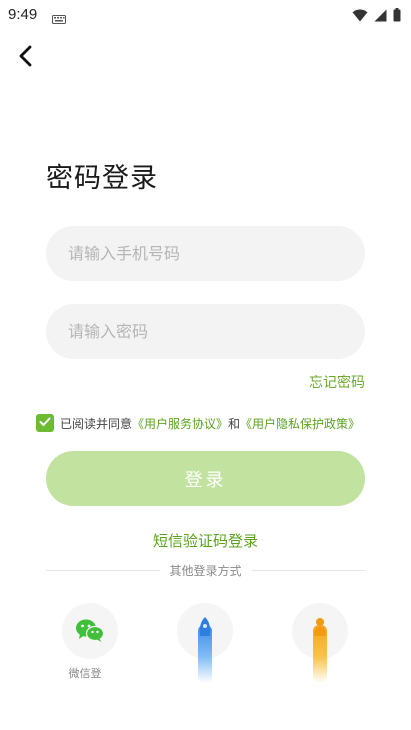  I want to click on status-time: 9:49, so click(23, 14).